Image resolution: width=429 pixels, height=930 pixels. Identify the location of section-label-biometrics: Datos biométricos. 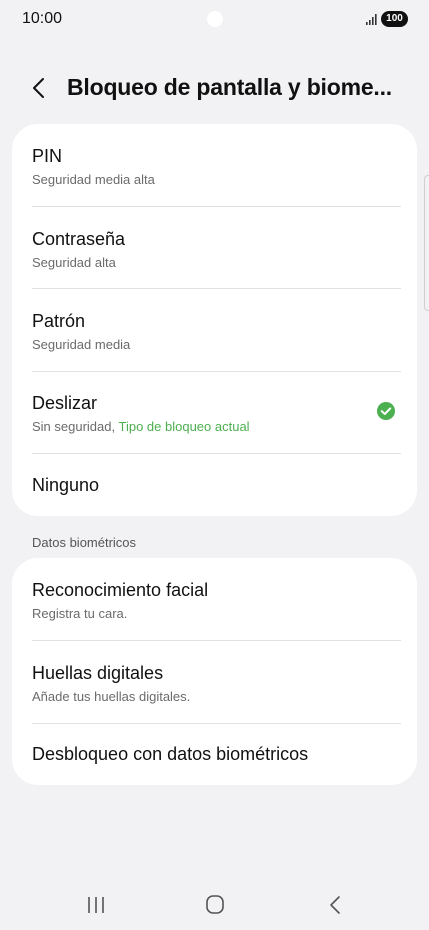
(84, 542).